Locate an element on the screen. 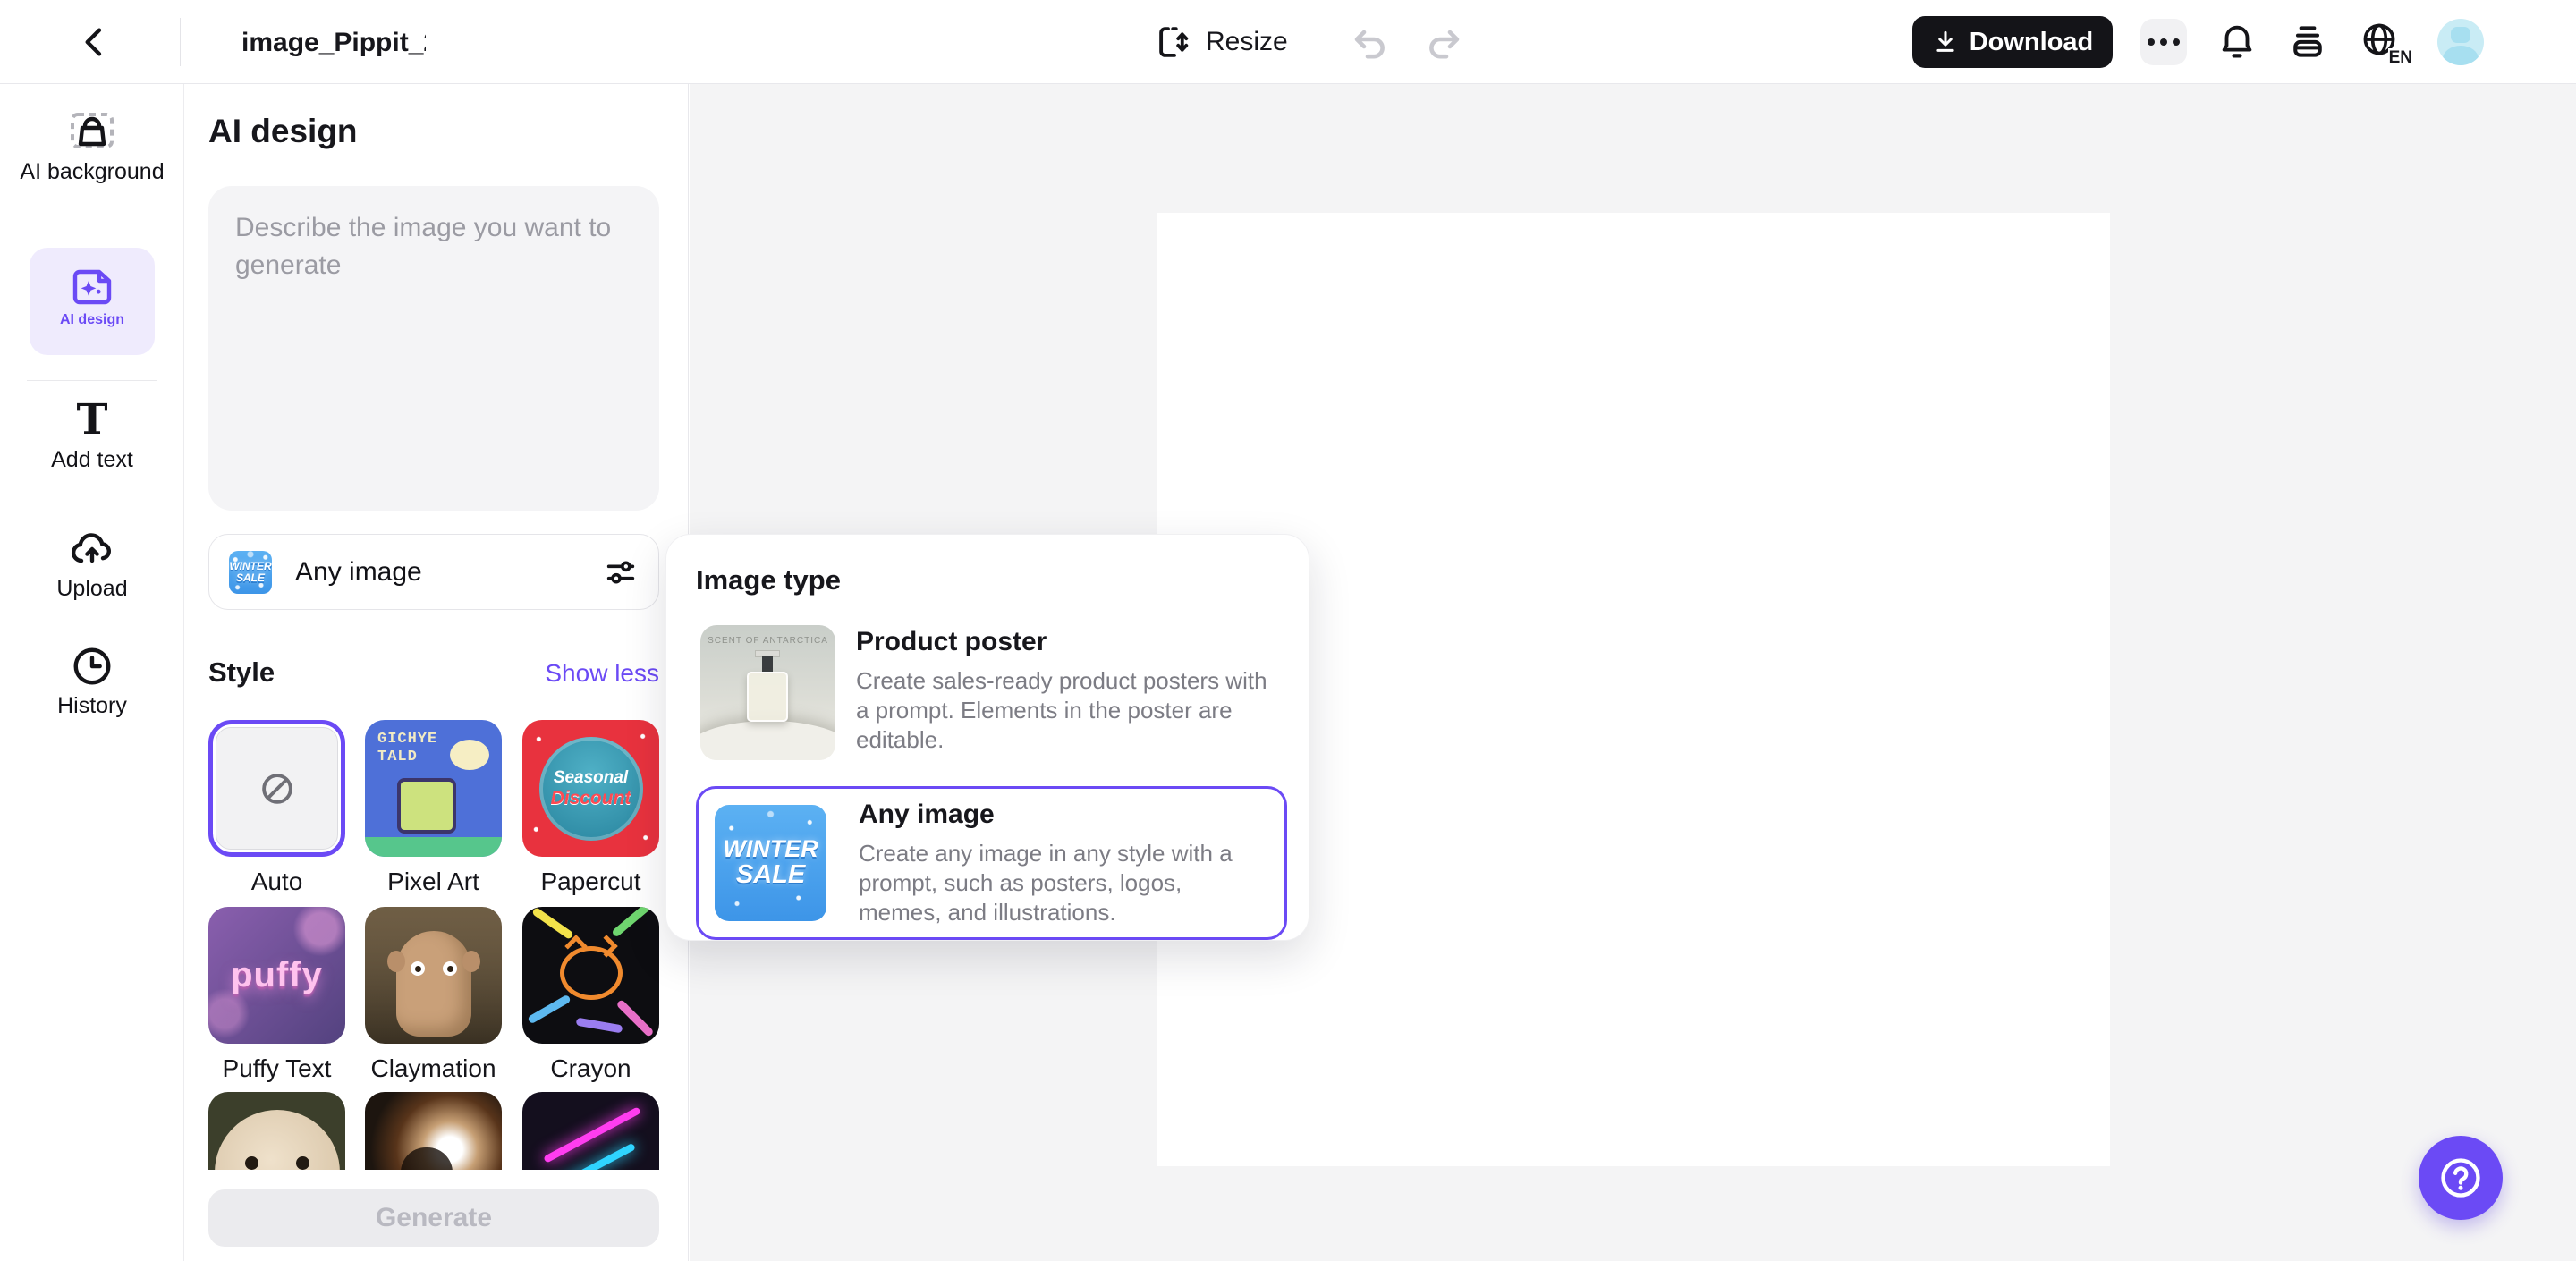  prompt-input is located at coordinates (433, 349).